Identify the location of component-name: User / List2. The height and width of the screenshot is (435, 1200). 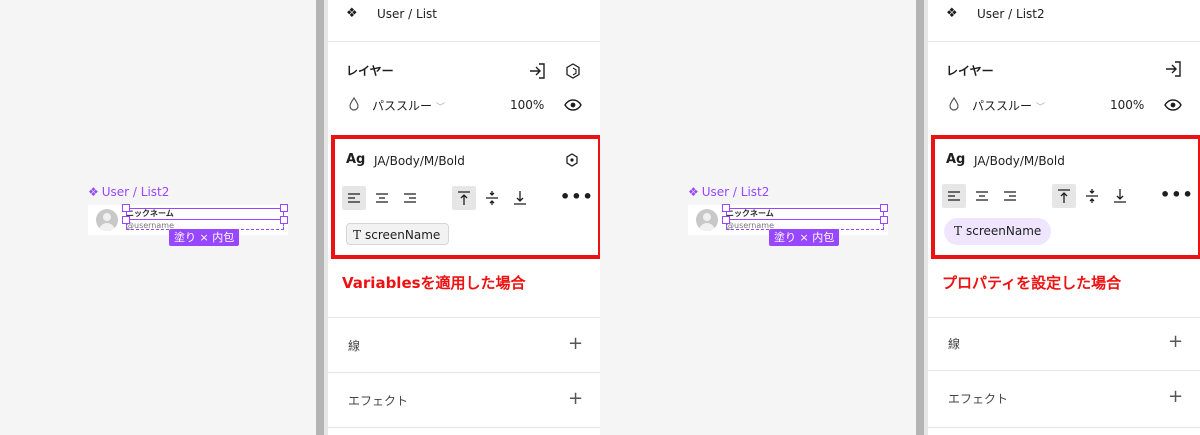
(1011, 14).